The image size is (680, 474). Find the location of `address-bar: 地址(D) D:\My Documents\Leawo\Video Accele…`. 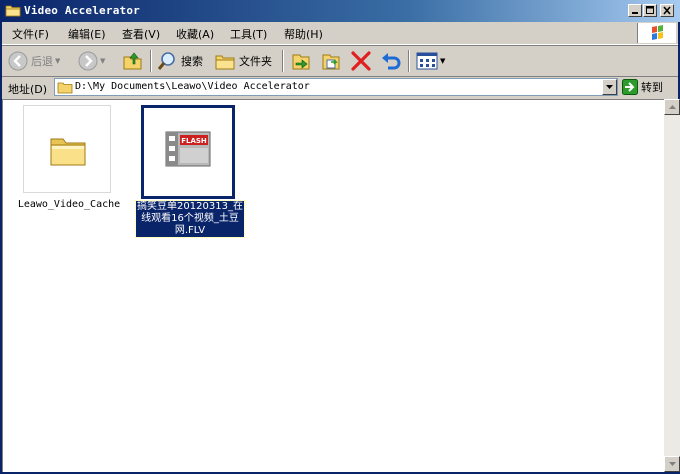

address-bar: 地址(D) D:\My Documents\Leawo\Video Accele… is located at coordinates (340, 87).